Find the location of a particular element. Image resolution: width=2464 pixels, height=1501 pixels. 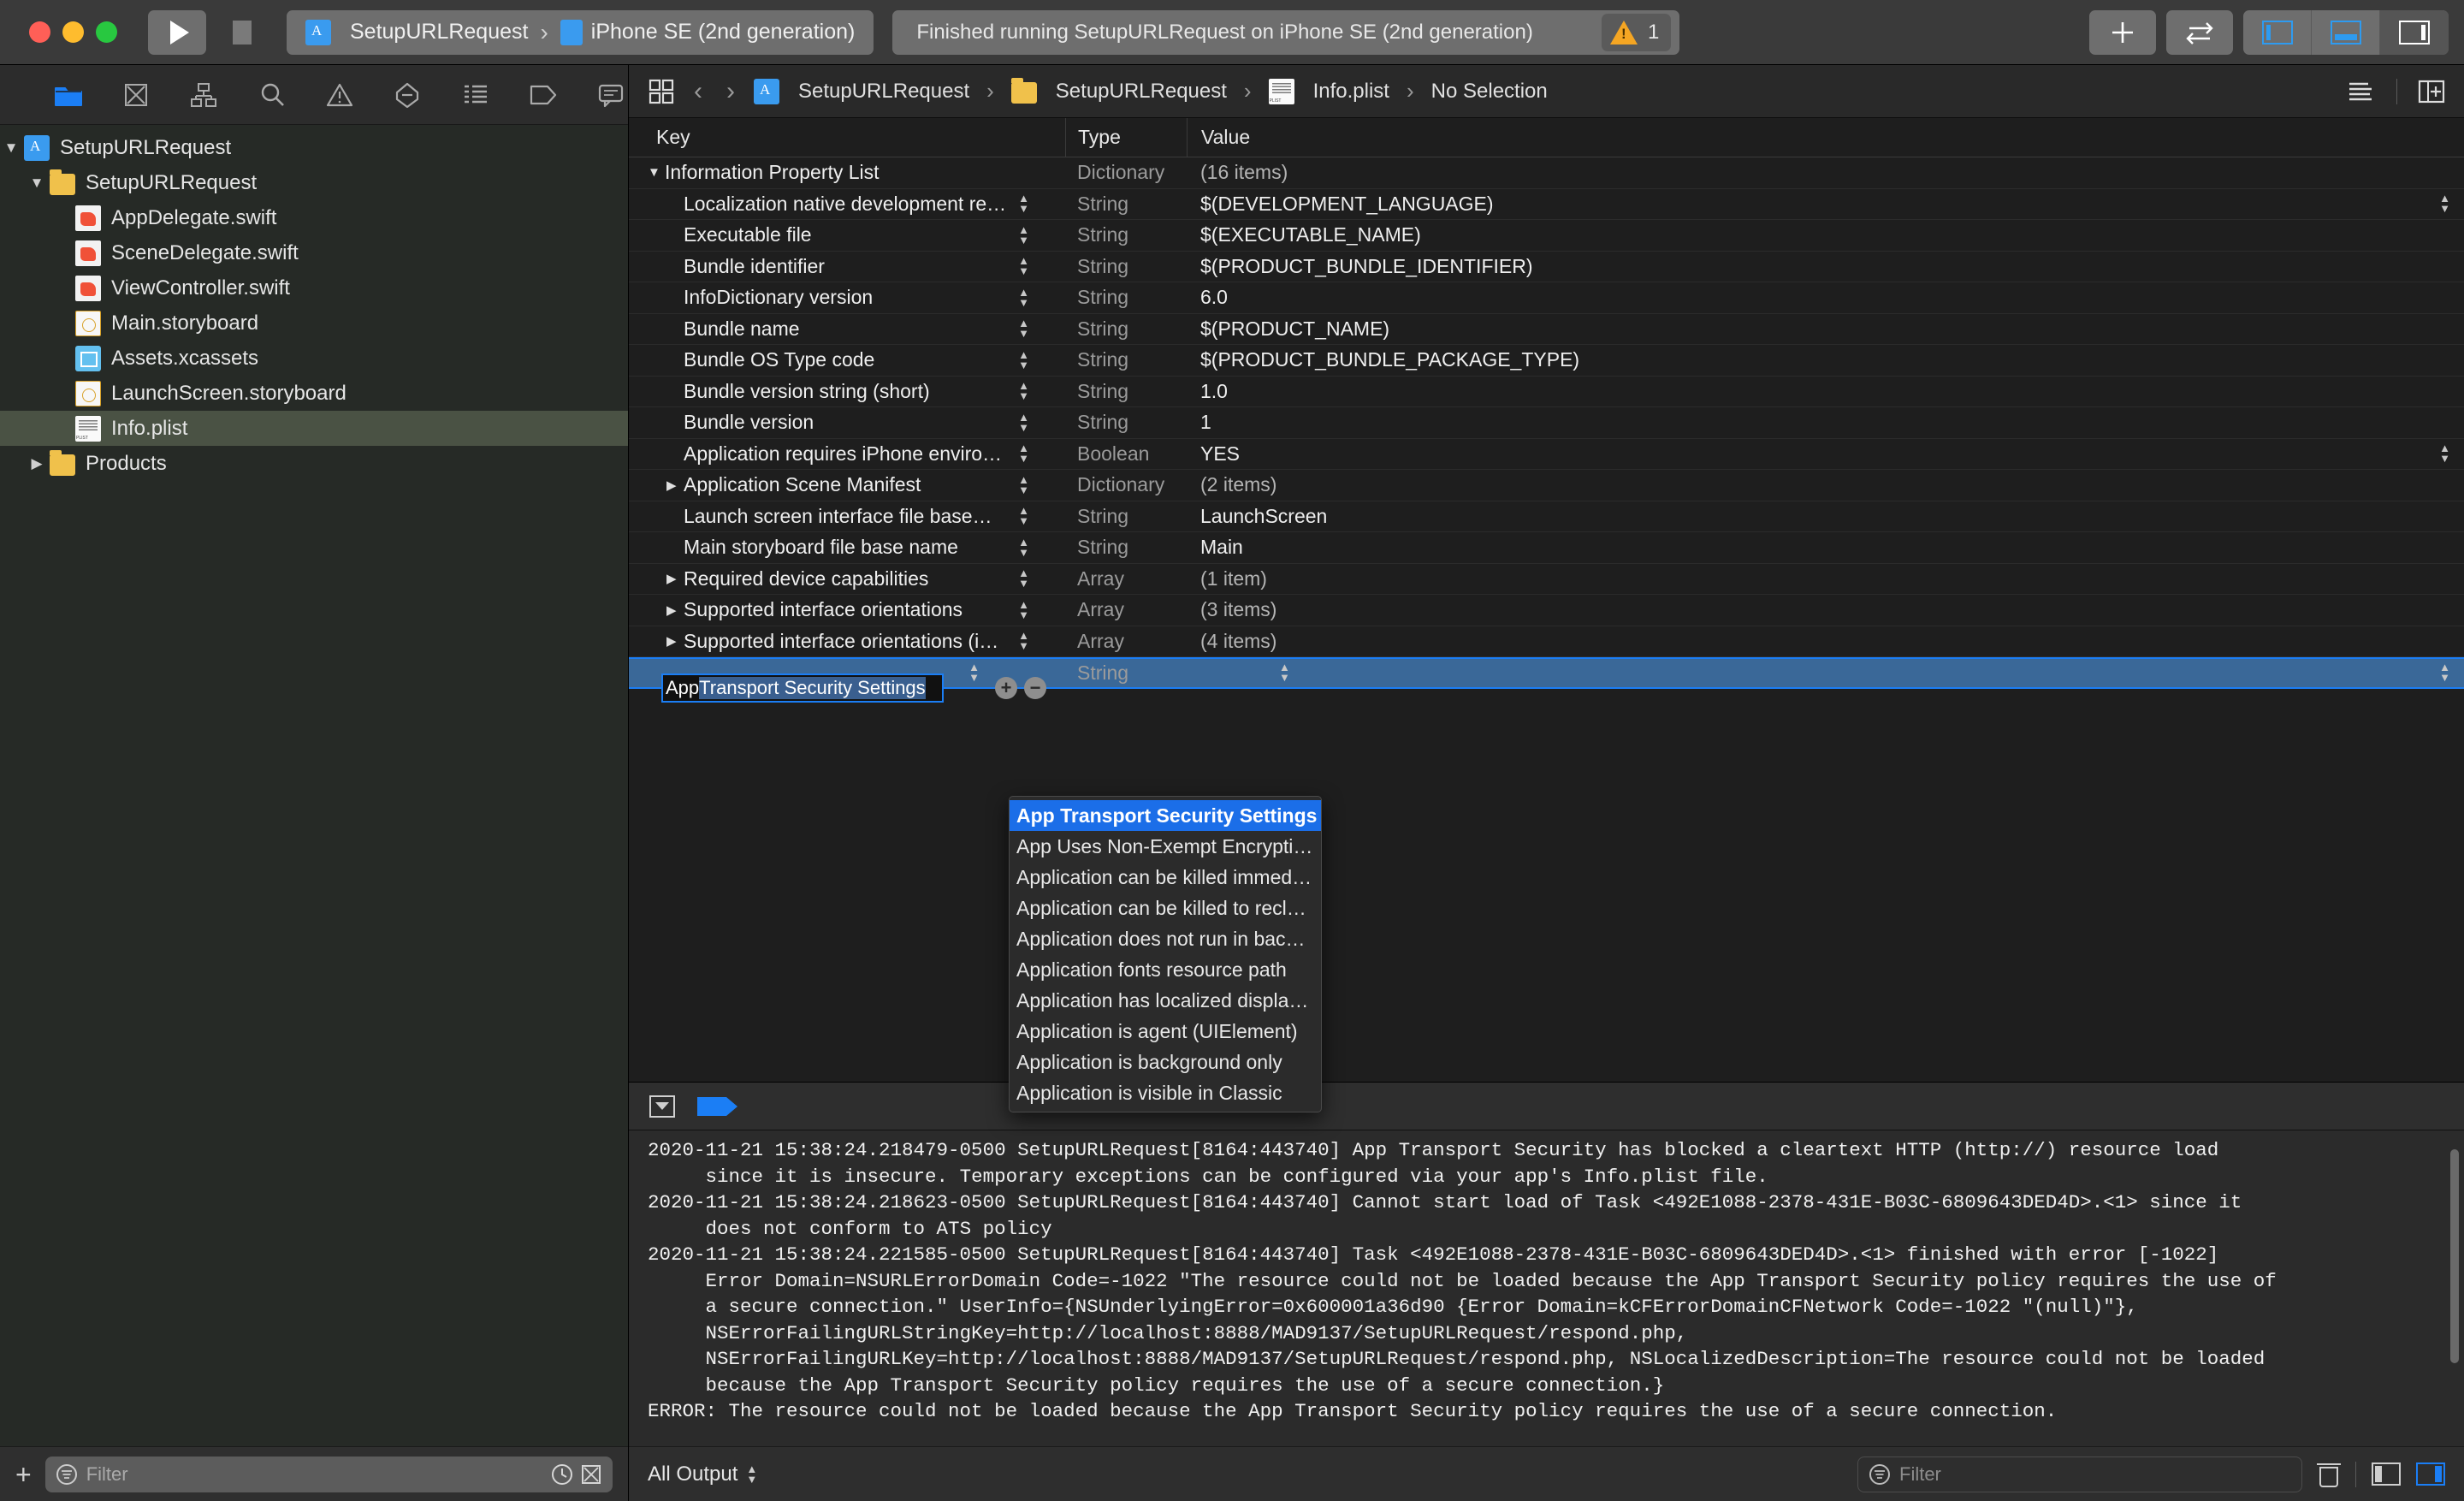

plist-key-cell: Bundle version ▲ ▼ is located at coordinates (847, 422).